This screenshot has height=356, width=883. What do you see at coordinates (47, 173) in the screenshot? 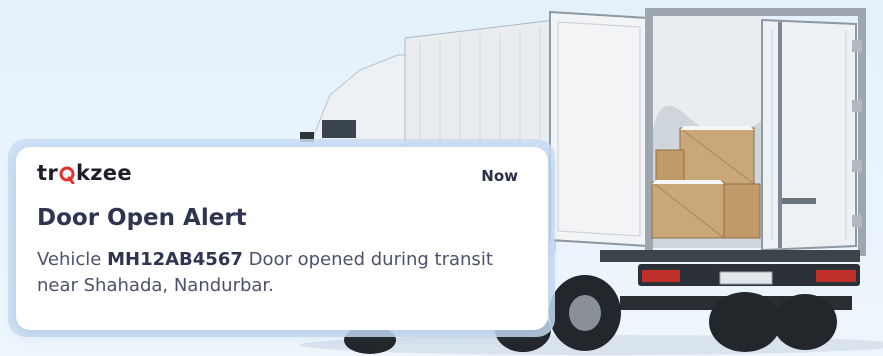
I see `brand-text-prefix: tr` at bounding box center [47, 173].